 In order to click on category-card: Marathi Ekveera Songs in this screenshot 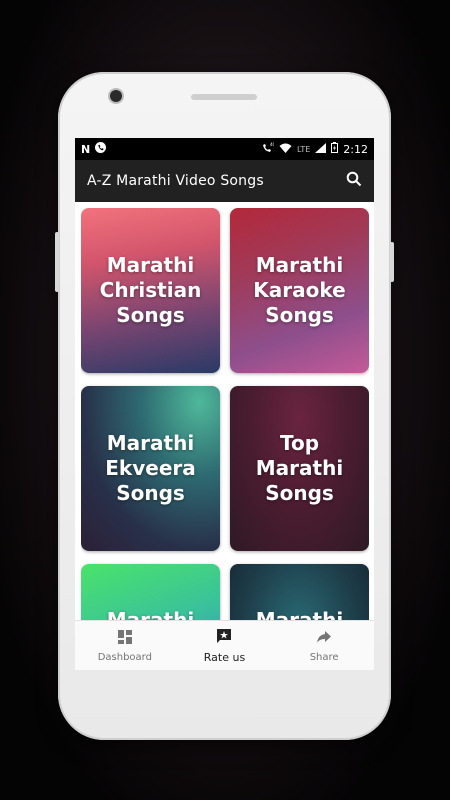, I will do `click(150, 468)`.